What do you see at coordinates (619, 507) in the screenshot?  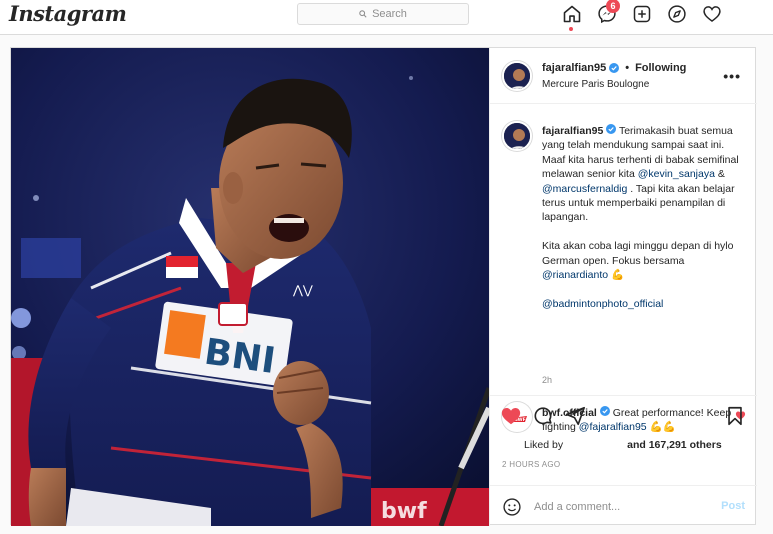 I see `add-comment-input` at bounding box center [619, 507].